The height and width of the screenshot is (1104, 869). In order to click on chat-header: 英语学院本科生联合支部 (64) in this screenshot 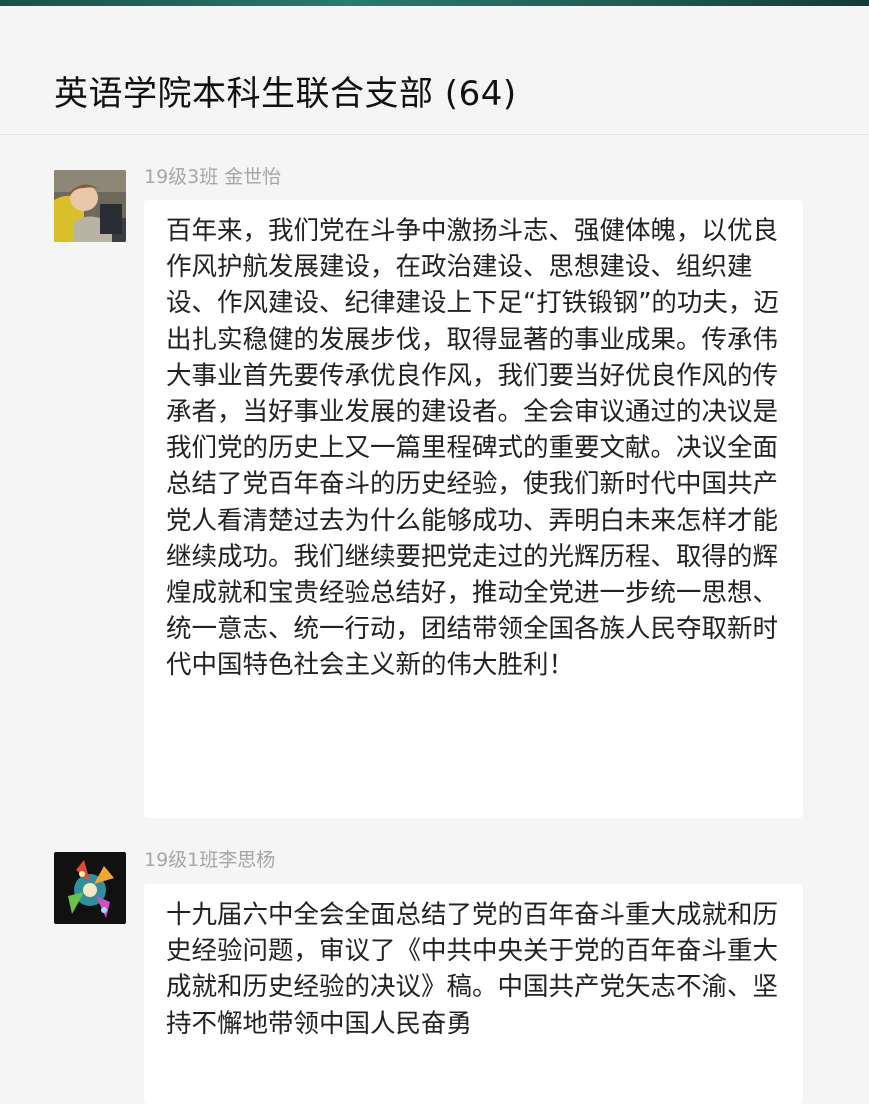, I will do `click(434, 70)`.